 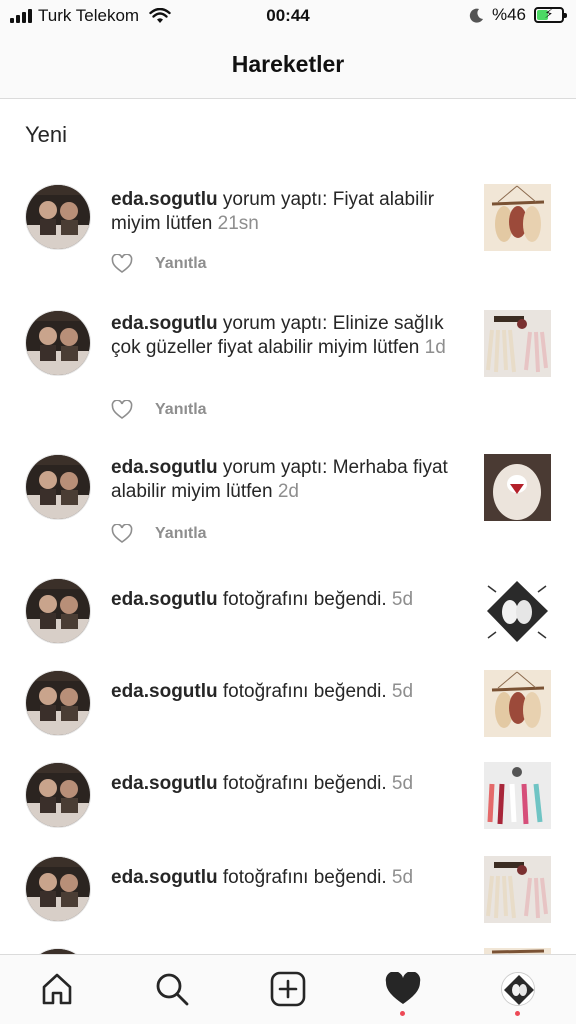 I want to click on charging-bolt-icon: ⚡, so click(x=549, y=13).